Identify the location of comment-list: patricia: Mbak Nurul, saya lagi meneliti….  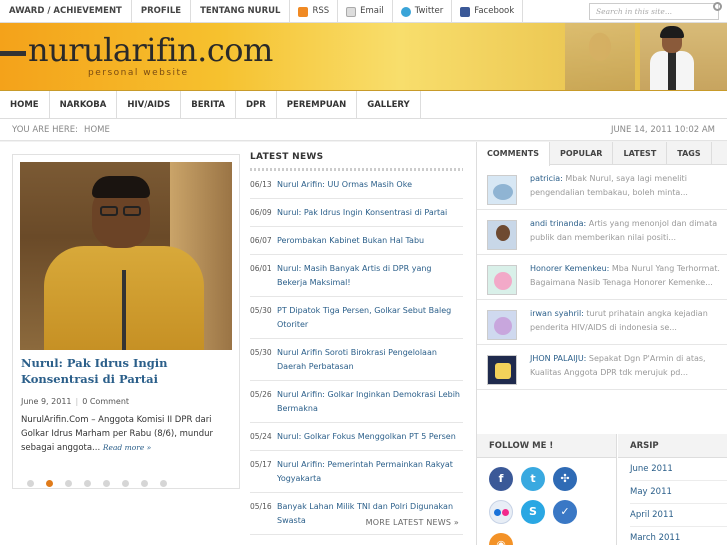
(602, 277).